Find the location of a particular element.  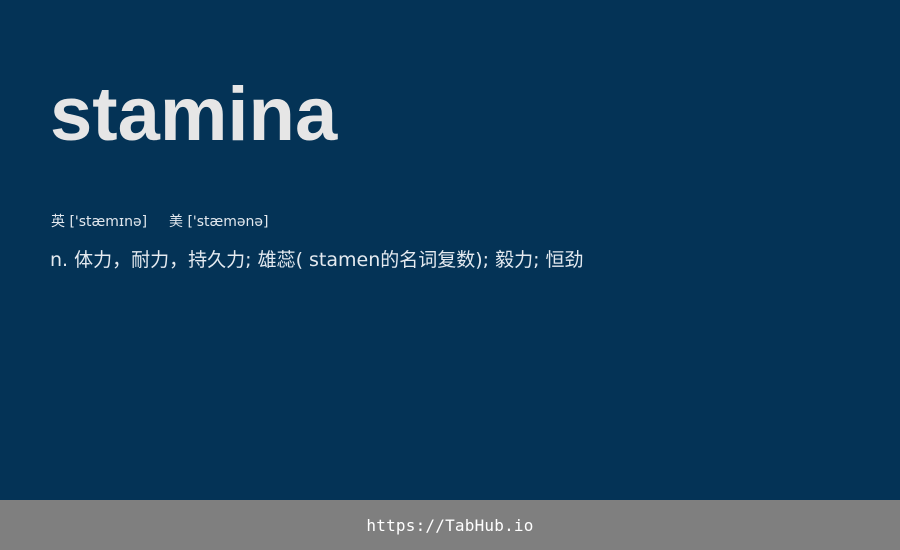

headword: stamina is located at coordinates (194, 114).